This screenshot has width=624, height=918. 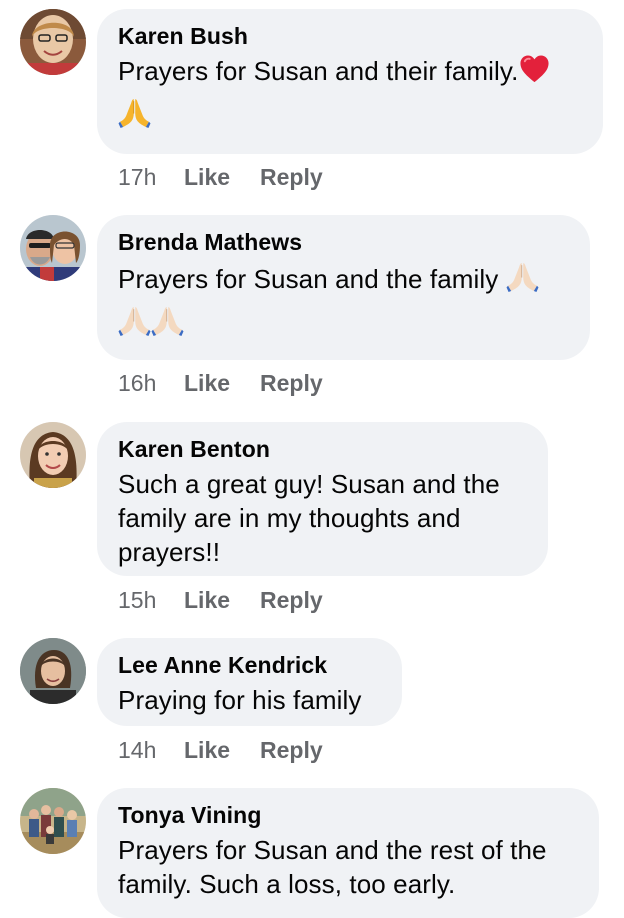 What do you see at coordinates (534, 69) in the screenshot?
I see `red-heart-icon` at bounding box center [534, 69].